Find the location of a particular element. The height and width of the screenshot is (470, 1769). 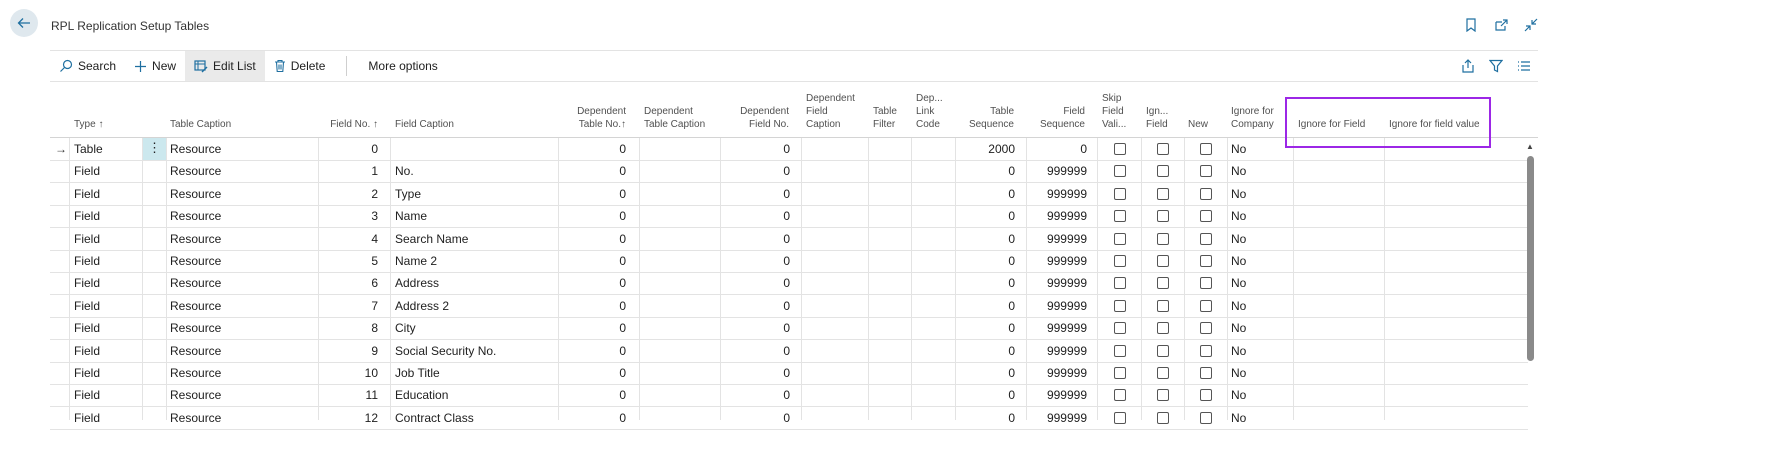

cell-field-no: 8 is located at coordinates (350, 328).